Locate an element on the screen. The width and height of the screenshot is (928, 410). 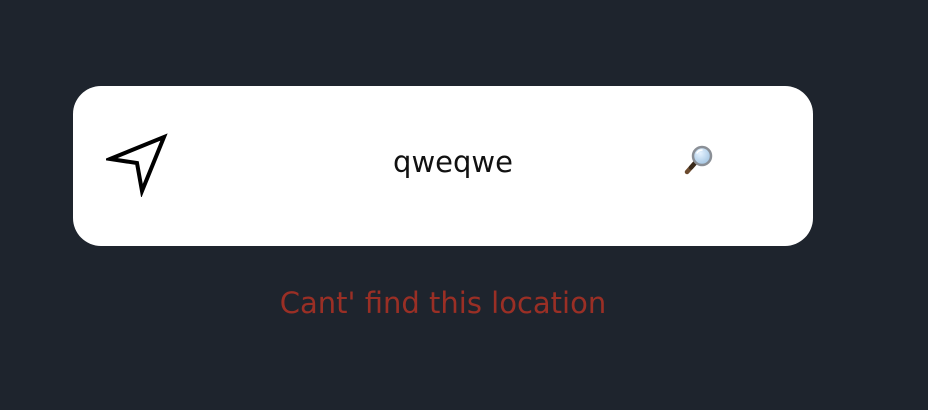
search-button is located at coordinates (699, 162).